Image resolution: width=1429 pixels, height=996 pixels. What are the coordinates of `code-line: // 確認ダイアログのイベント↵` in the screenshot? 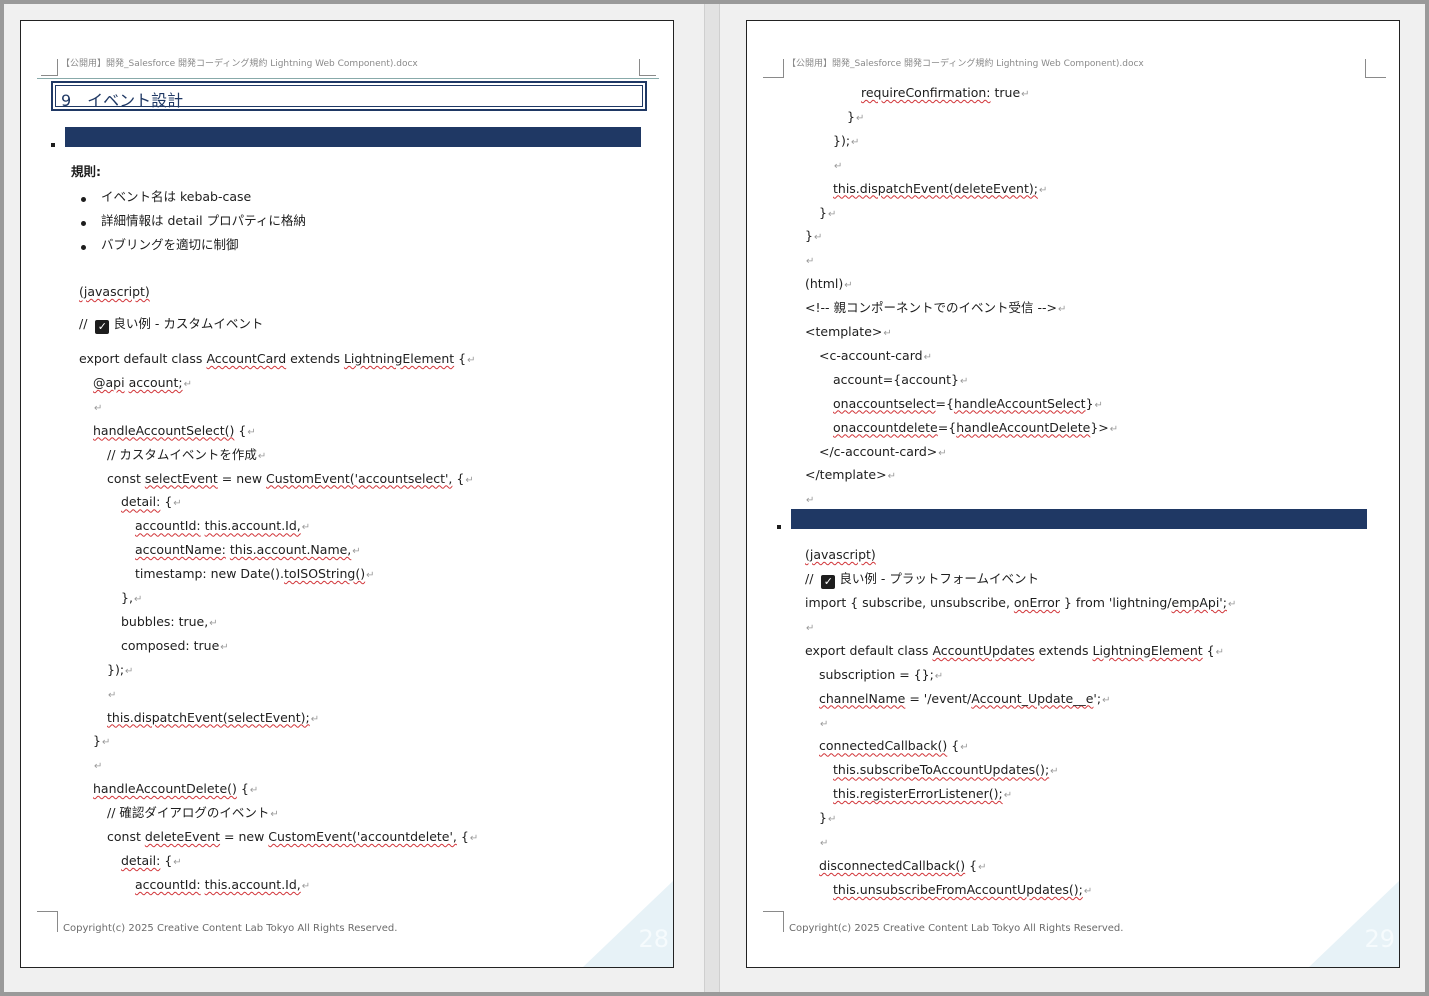 It's located at (193, 813).